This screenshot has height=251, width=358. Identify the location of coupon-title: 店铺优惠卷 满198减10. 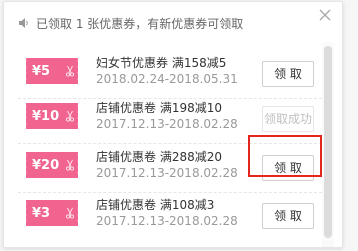
(159, 108).